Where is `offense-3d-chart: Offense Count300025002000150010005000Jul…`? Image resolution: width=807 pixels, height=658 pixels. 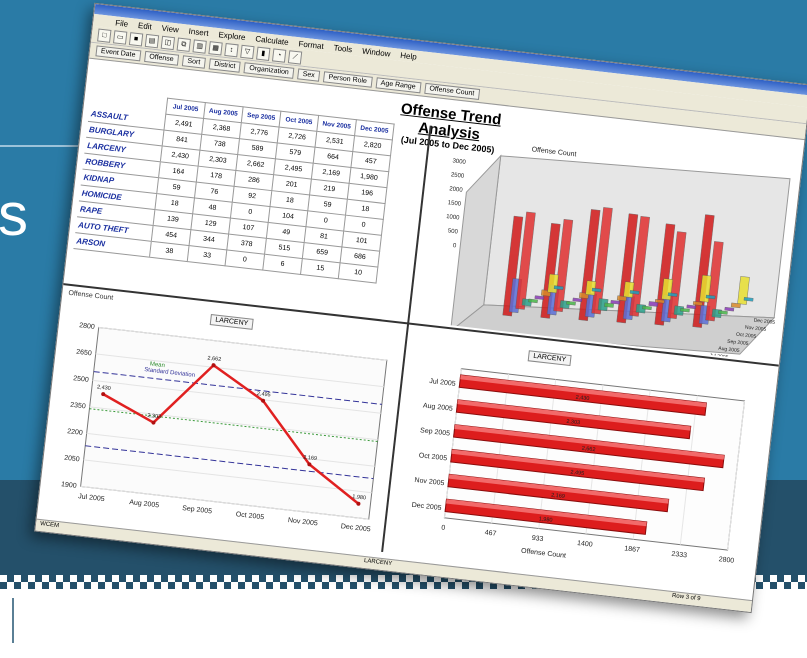 offense-3d-chart: Offense Count300025002000150010005000Jul… is located at coordinates (618, 253).